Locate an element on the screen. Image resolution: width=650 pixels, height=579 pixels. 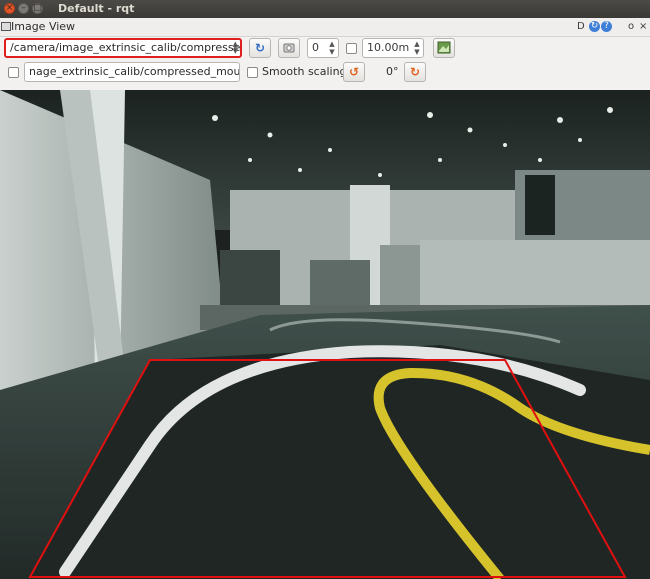
help-icon: ? is located at coordinates (606, 26).